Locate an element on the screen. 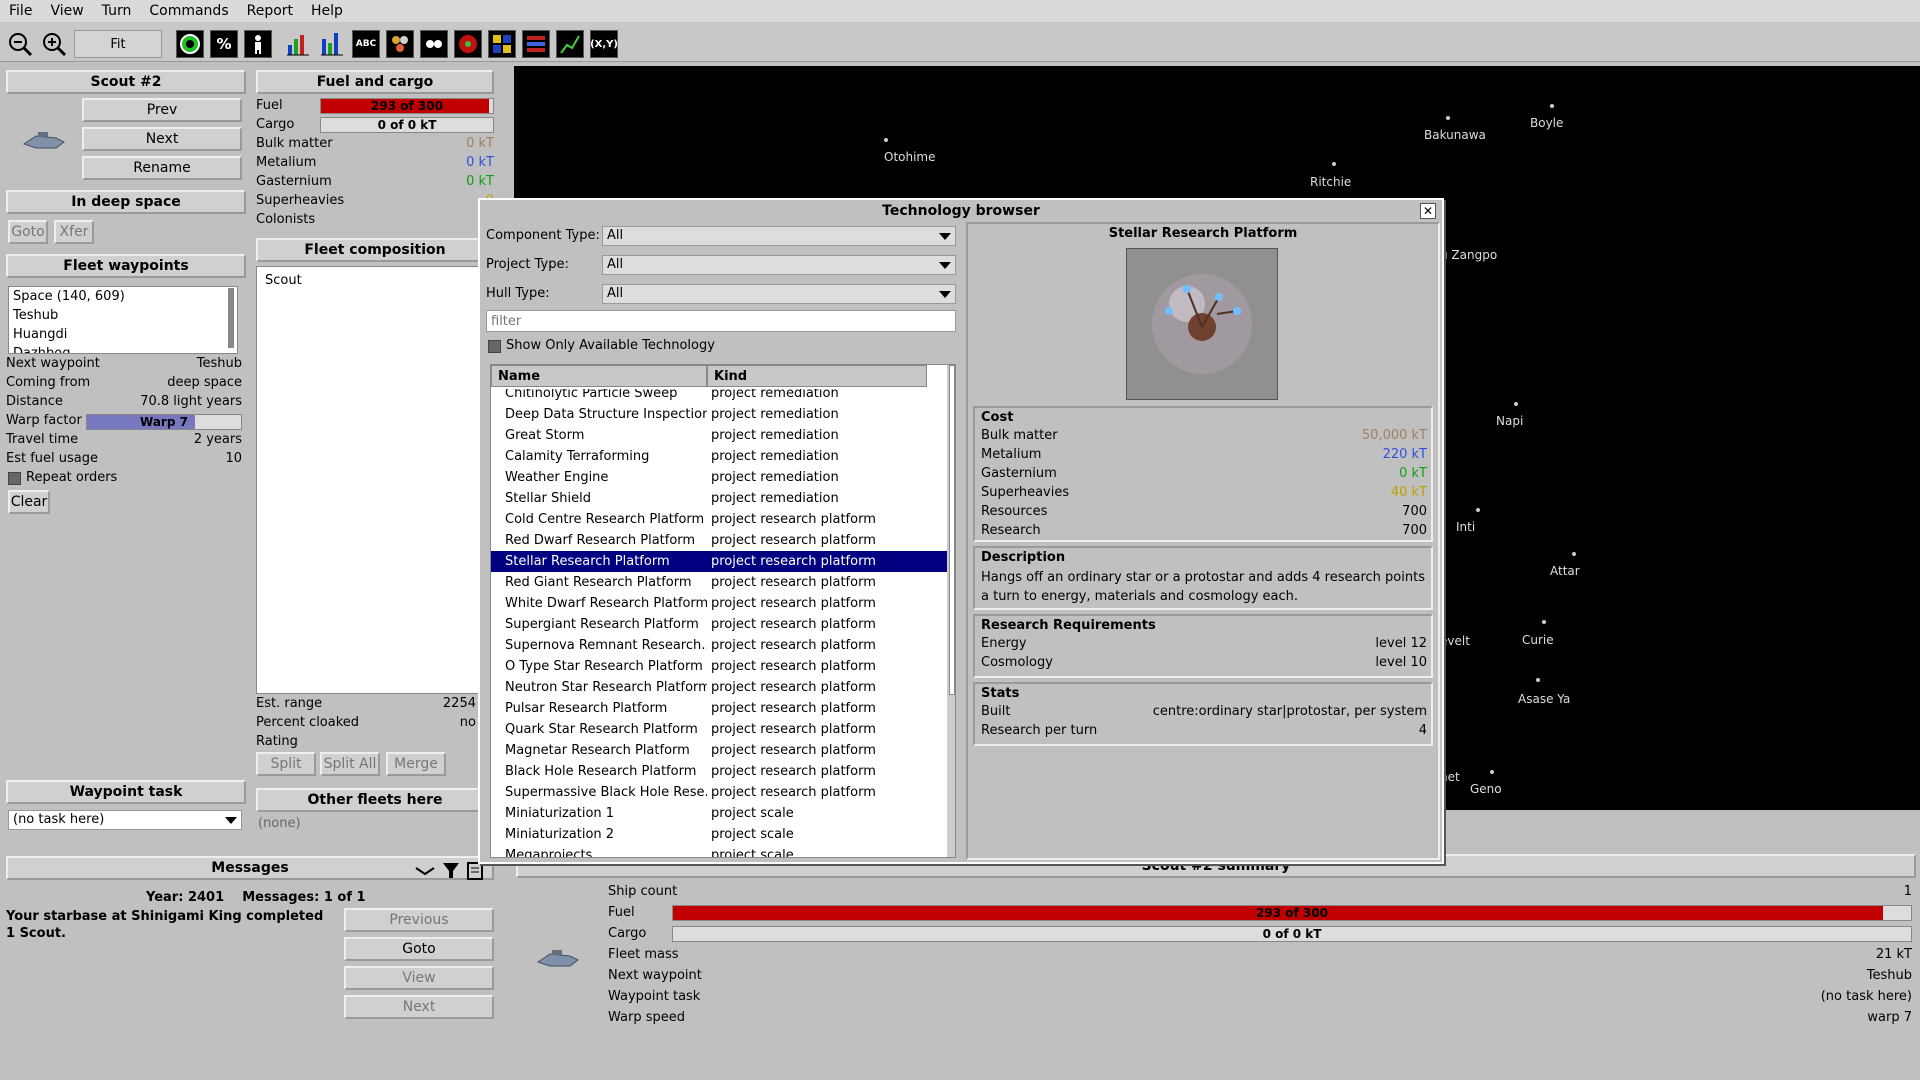 The width and height of the screenshot is (1920, 1080). split-all-button: Split All is located at coordinates (350, 764).